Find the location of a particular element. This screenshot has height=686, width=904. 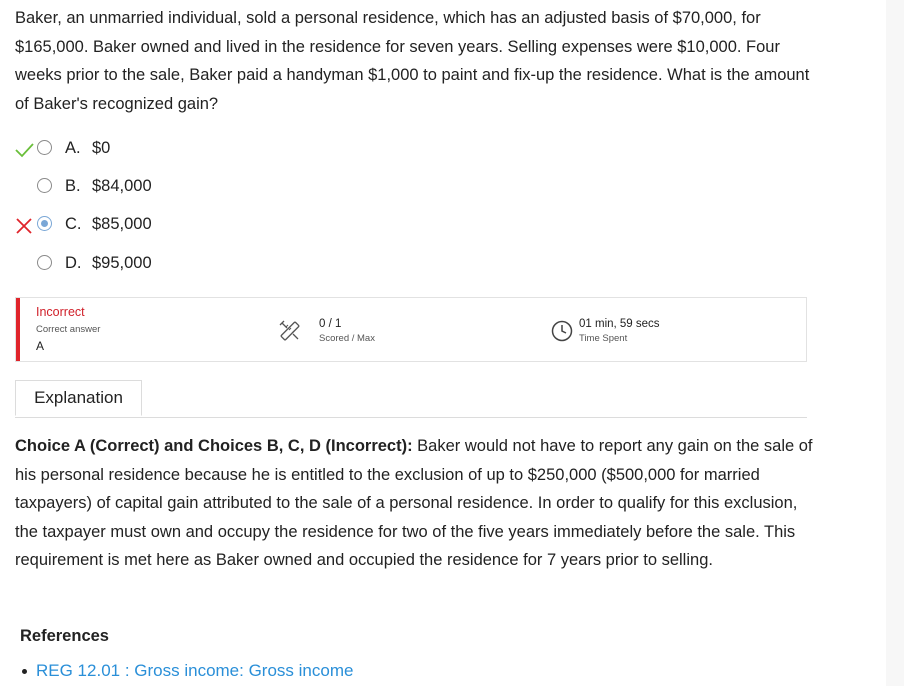

reference-link: REG 12.01 : Gross income: Gross income is located at coordinates (194, 671).